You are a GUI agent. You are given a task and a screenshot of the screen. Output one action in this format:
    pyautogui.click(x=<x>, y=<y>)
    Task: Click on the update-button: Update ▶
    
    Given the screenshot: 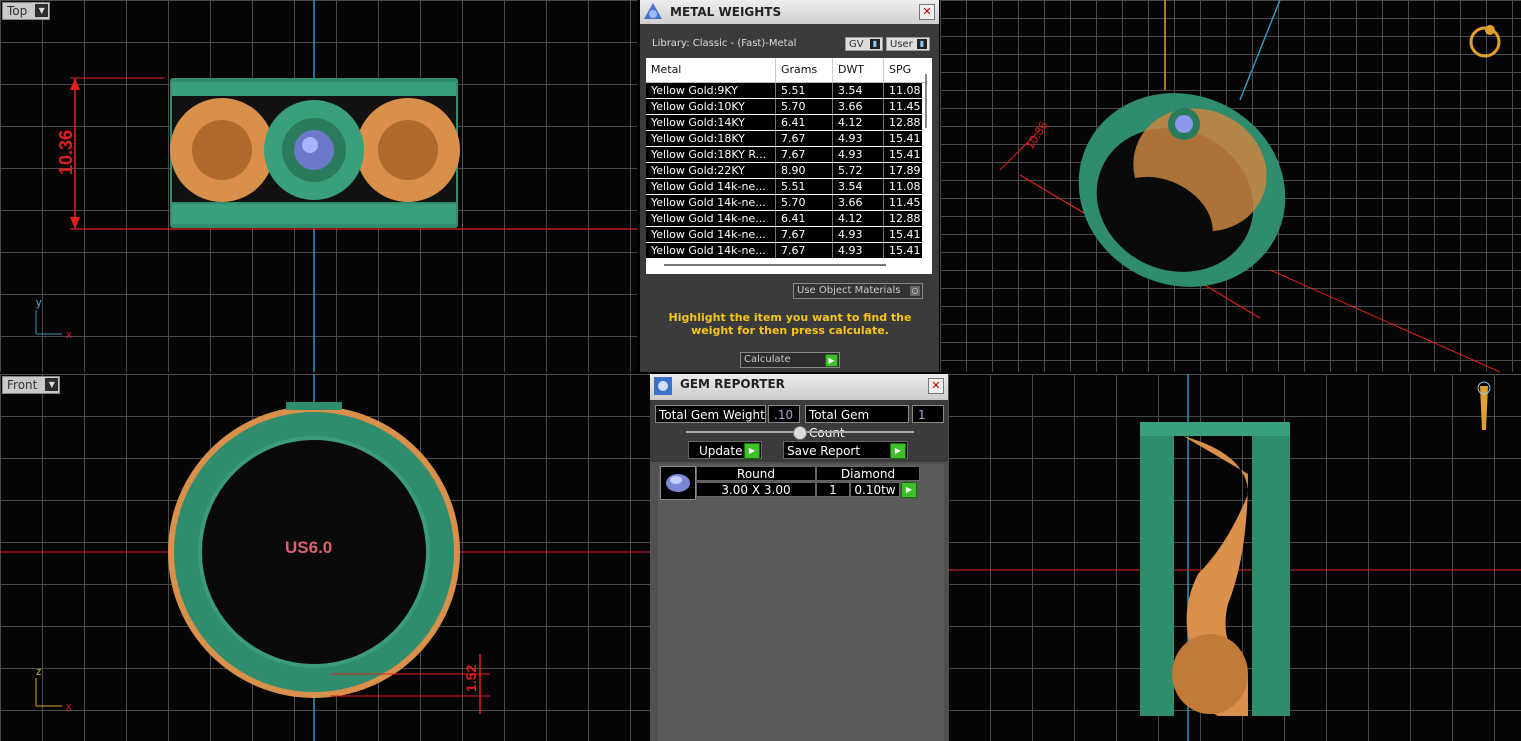 What is the action you would take?
    pyautogui.click(x=725, y=450)
    